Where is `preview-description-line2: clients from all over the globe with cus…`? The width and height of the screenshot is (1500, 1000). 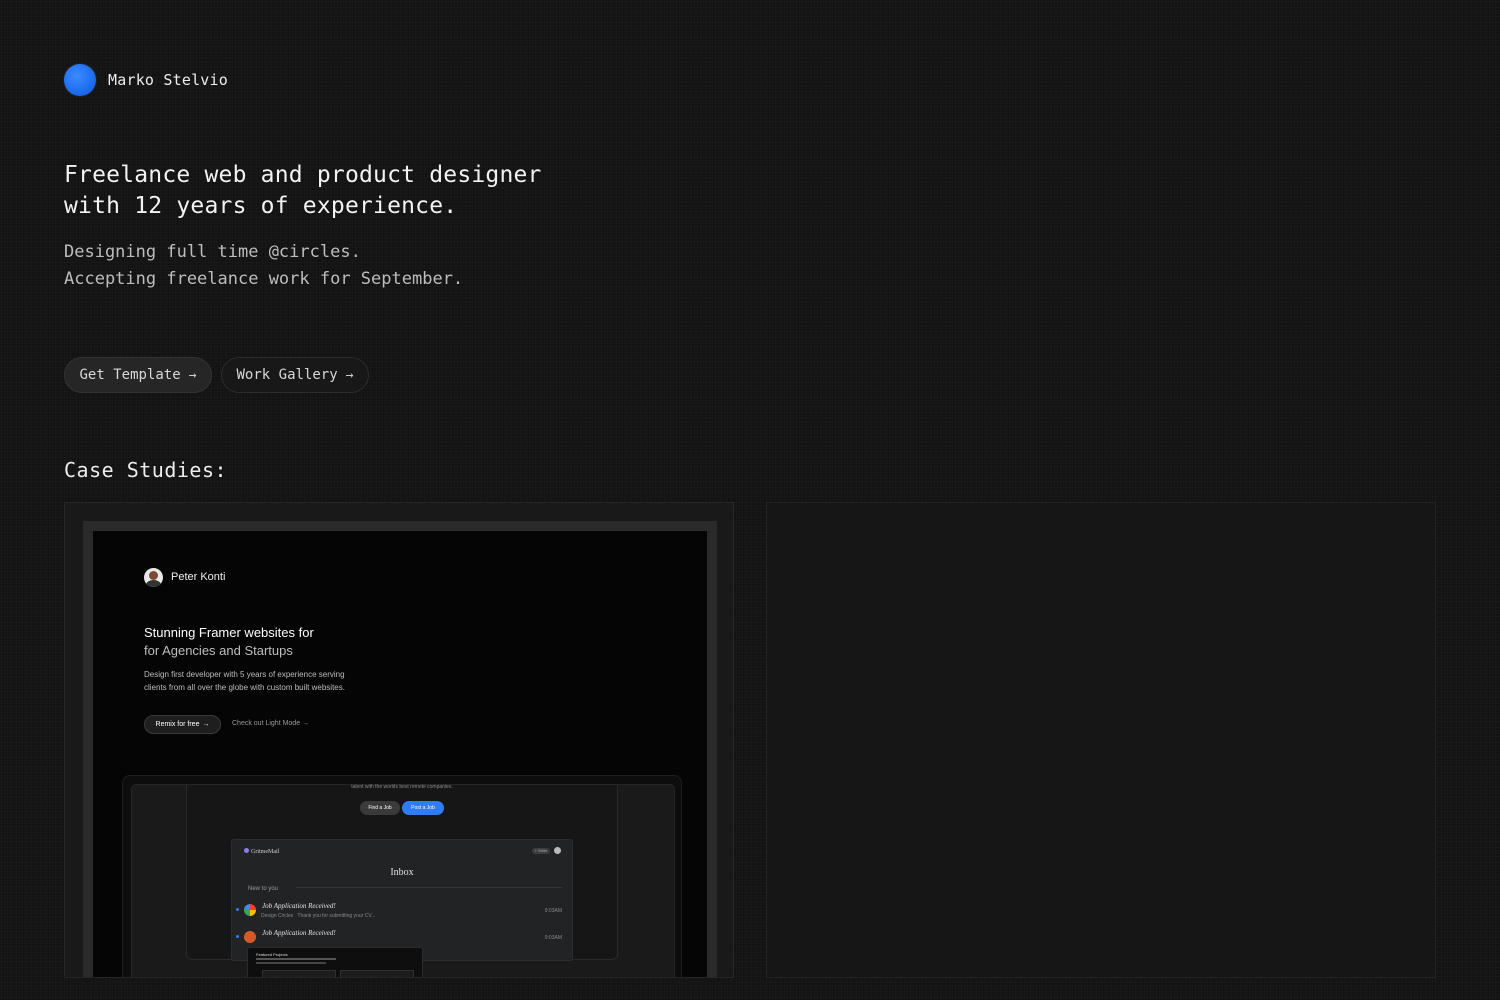
preview-description-line2: clients from all over the globe with cus… is located at coordinates (244, 687).